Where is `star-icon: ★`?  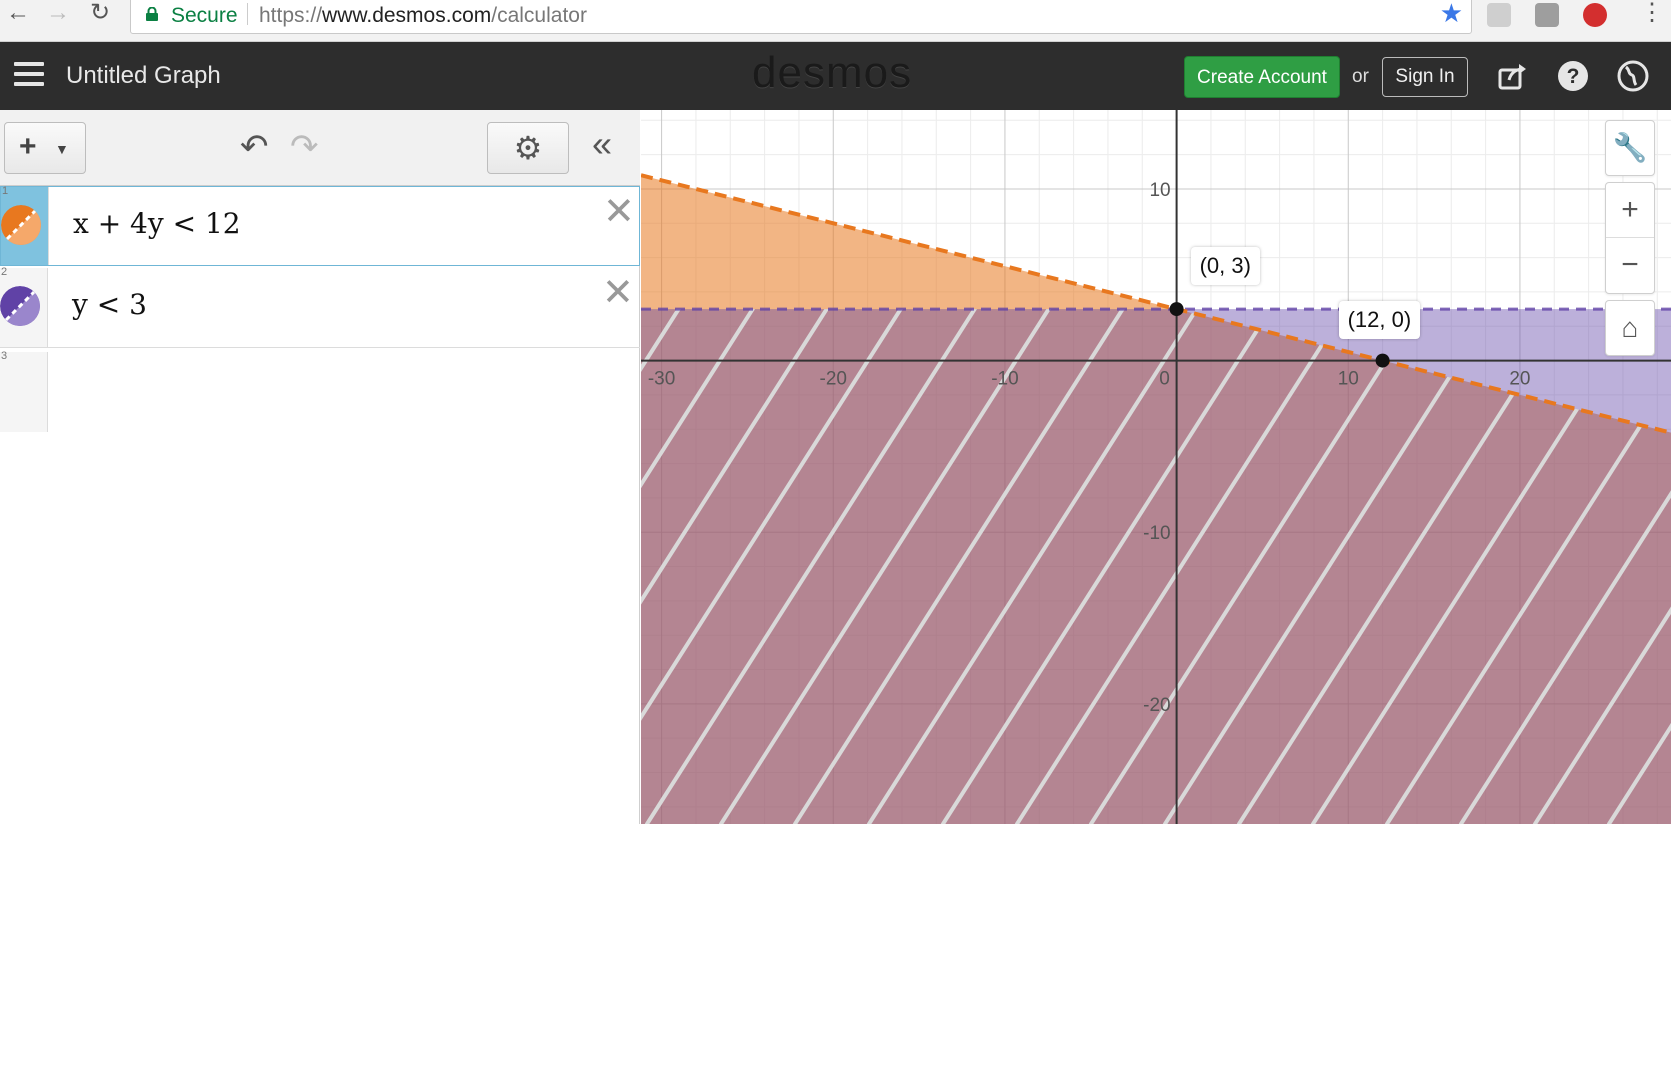
star-icon: ★ is located at coordinates (1451, 14).